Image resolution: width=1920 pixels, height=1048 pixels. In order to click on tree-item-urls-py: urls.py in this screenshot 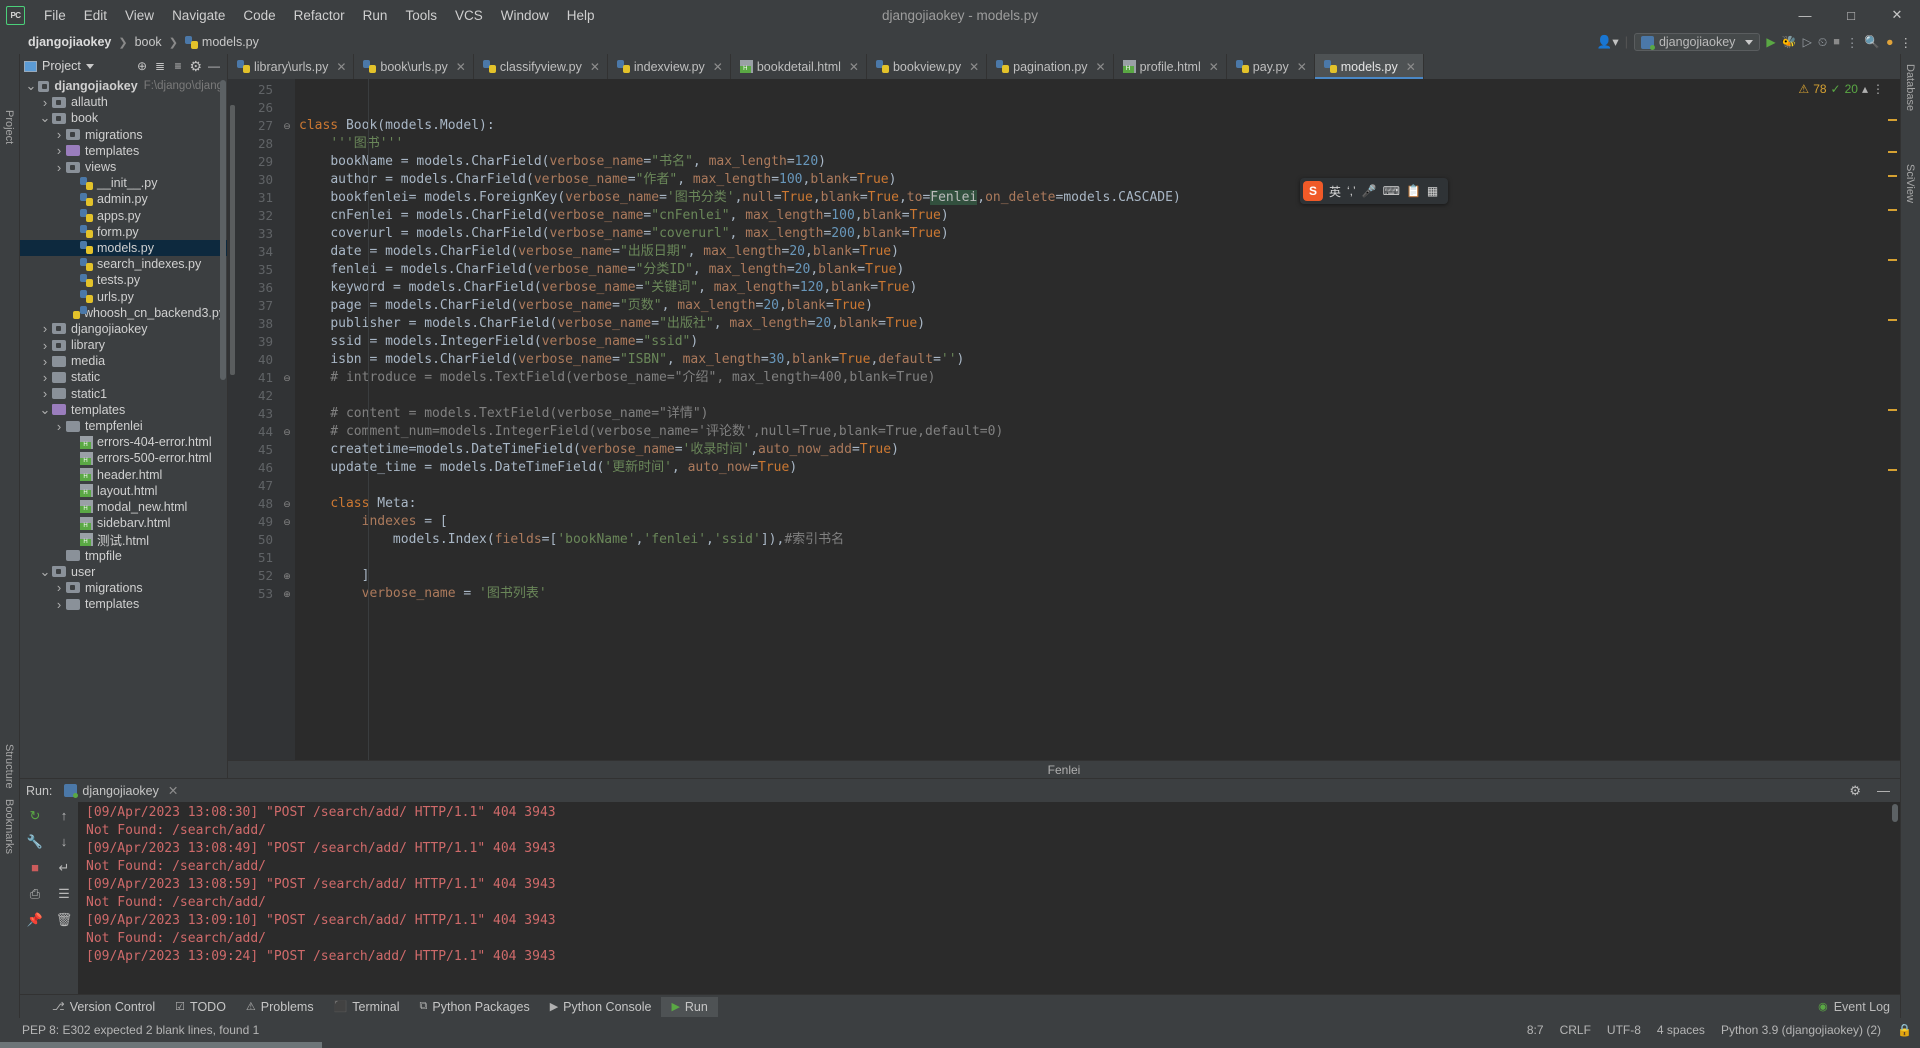, I will do `click(123, 296)`.